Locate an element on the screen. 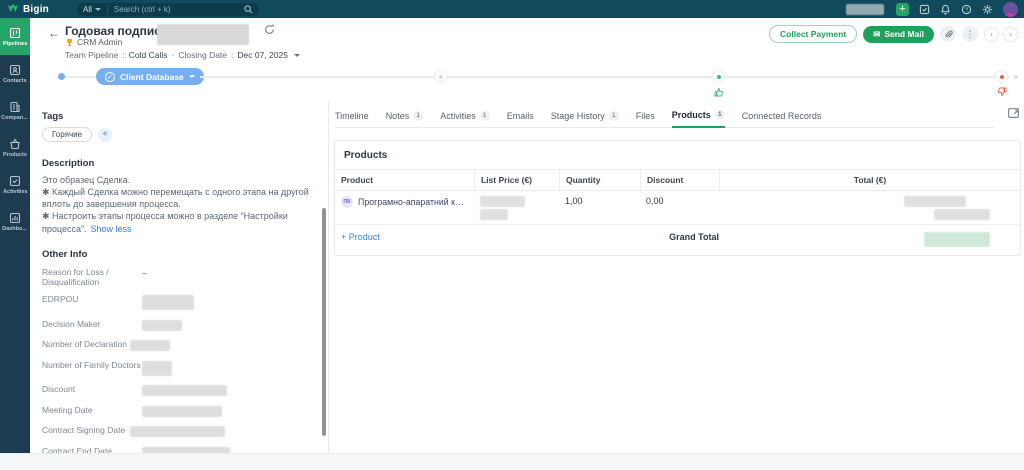  field-row: Meeting Date is located at coordinates (178, 412).